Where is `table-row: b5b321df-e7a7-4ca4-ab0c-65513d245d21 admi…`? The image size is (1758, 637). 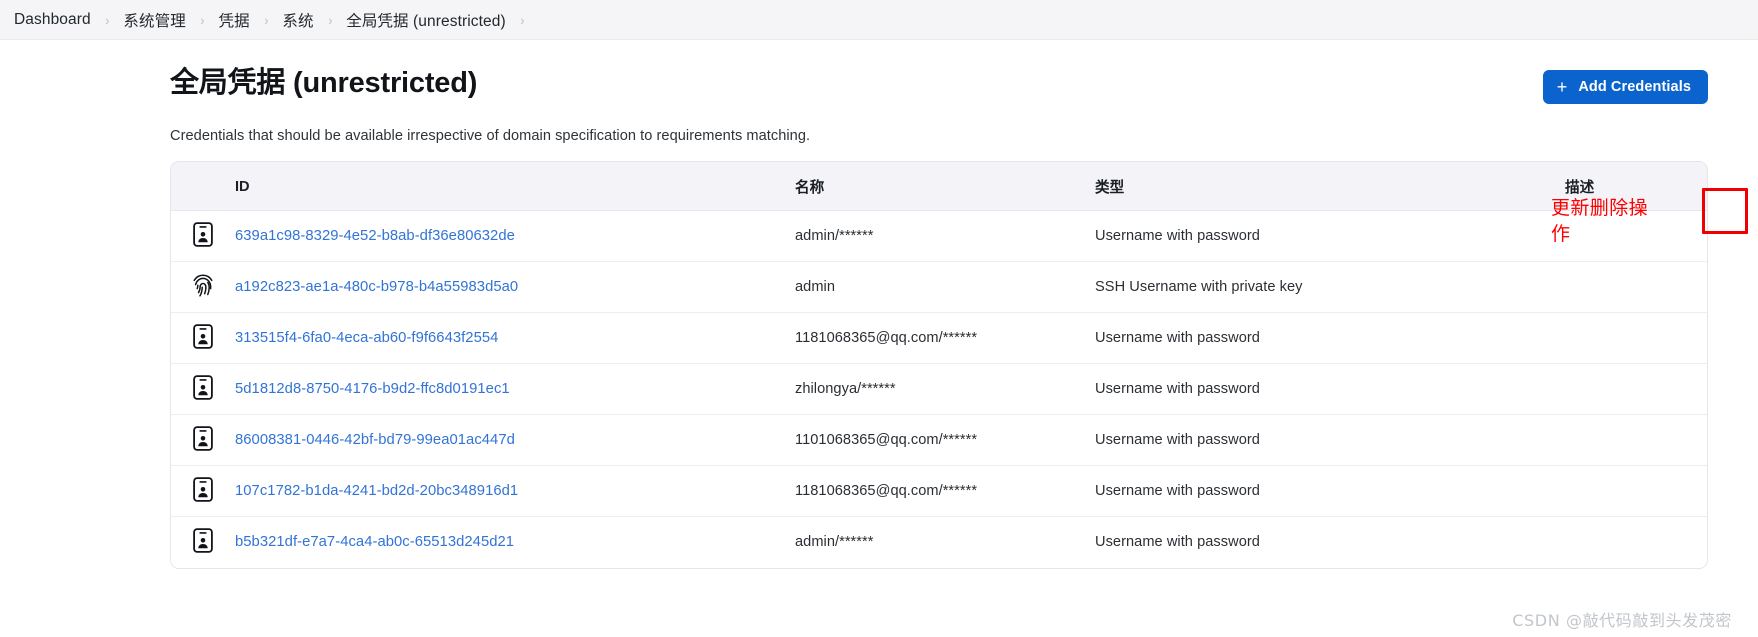
table-row: b5b321df-e7a7-4ca4-ab0c-65513d245d21 admi… is located at coordinates (939, 542).